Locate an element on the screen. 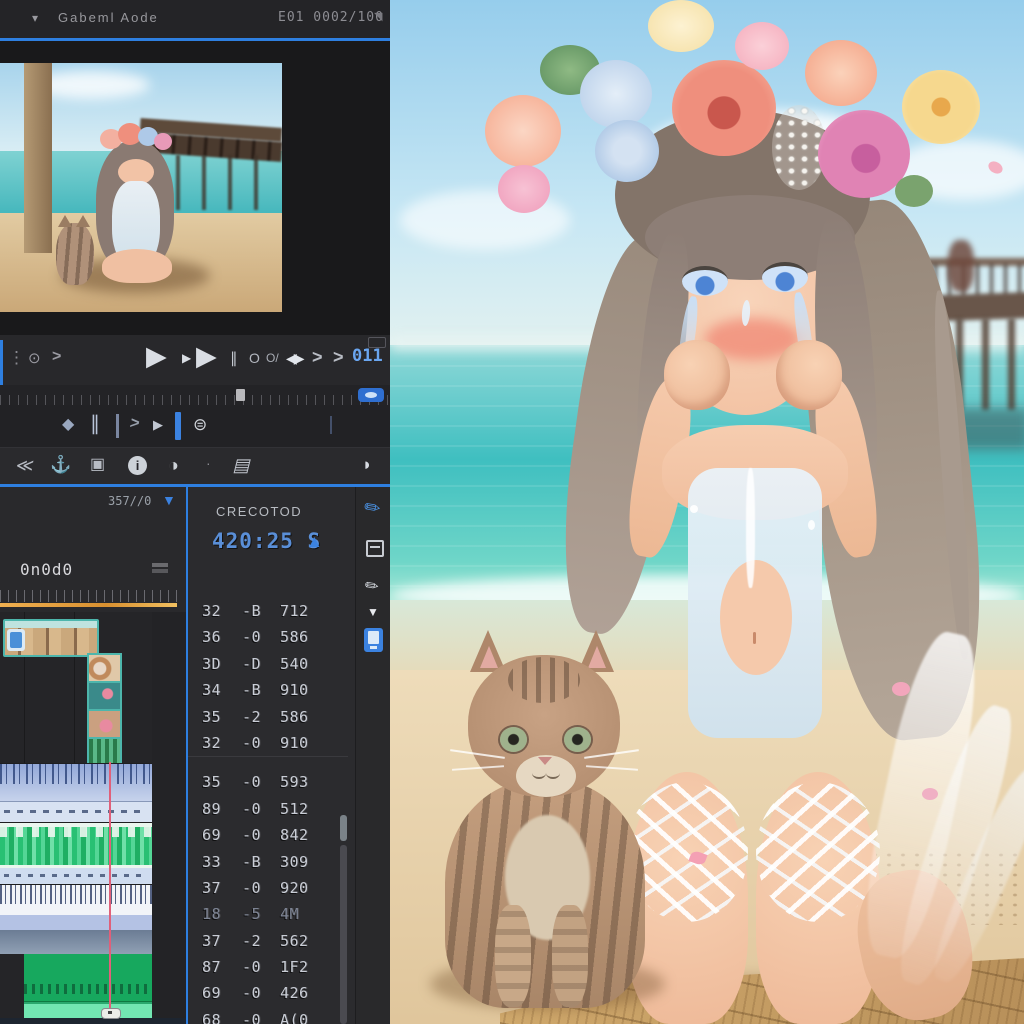 The image size is (1024, 1024). waveform-peaks is located at coordinates (76, 832).